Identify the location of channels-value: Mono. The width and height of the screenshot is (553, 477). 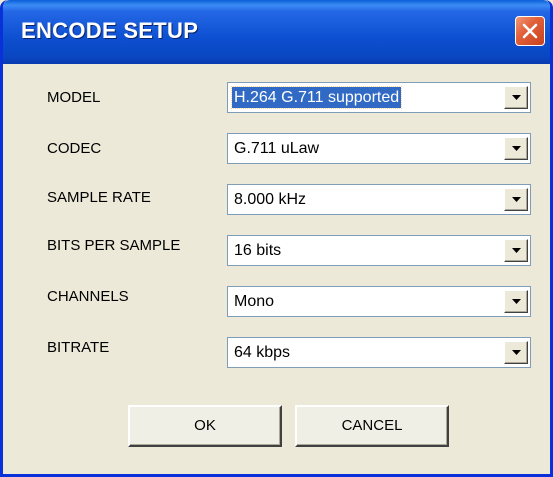
(254, 301).